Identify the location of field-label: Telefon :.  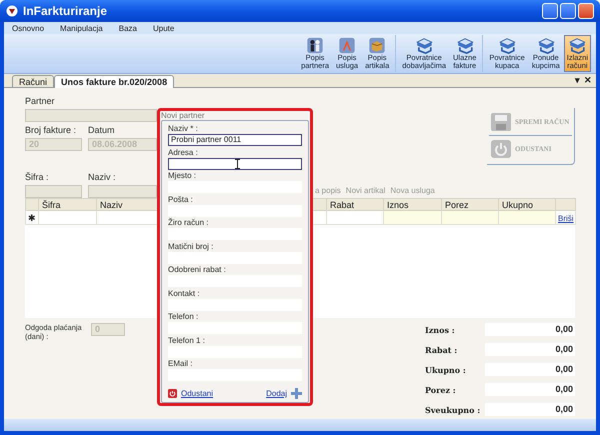
(184, 316).